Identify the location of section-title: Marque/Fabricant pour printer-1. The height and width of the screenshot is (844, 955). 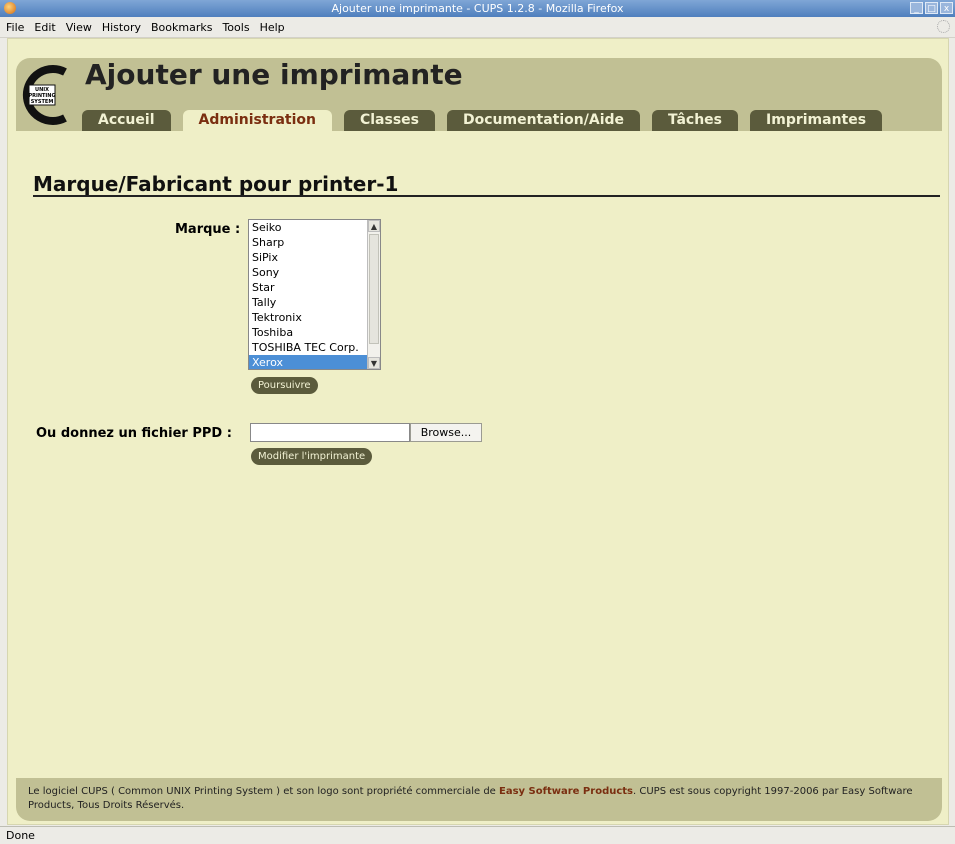
(216, 184).